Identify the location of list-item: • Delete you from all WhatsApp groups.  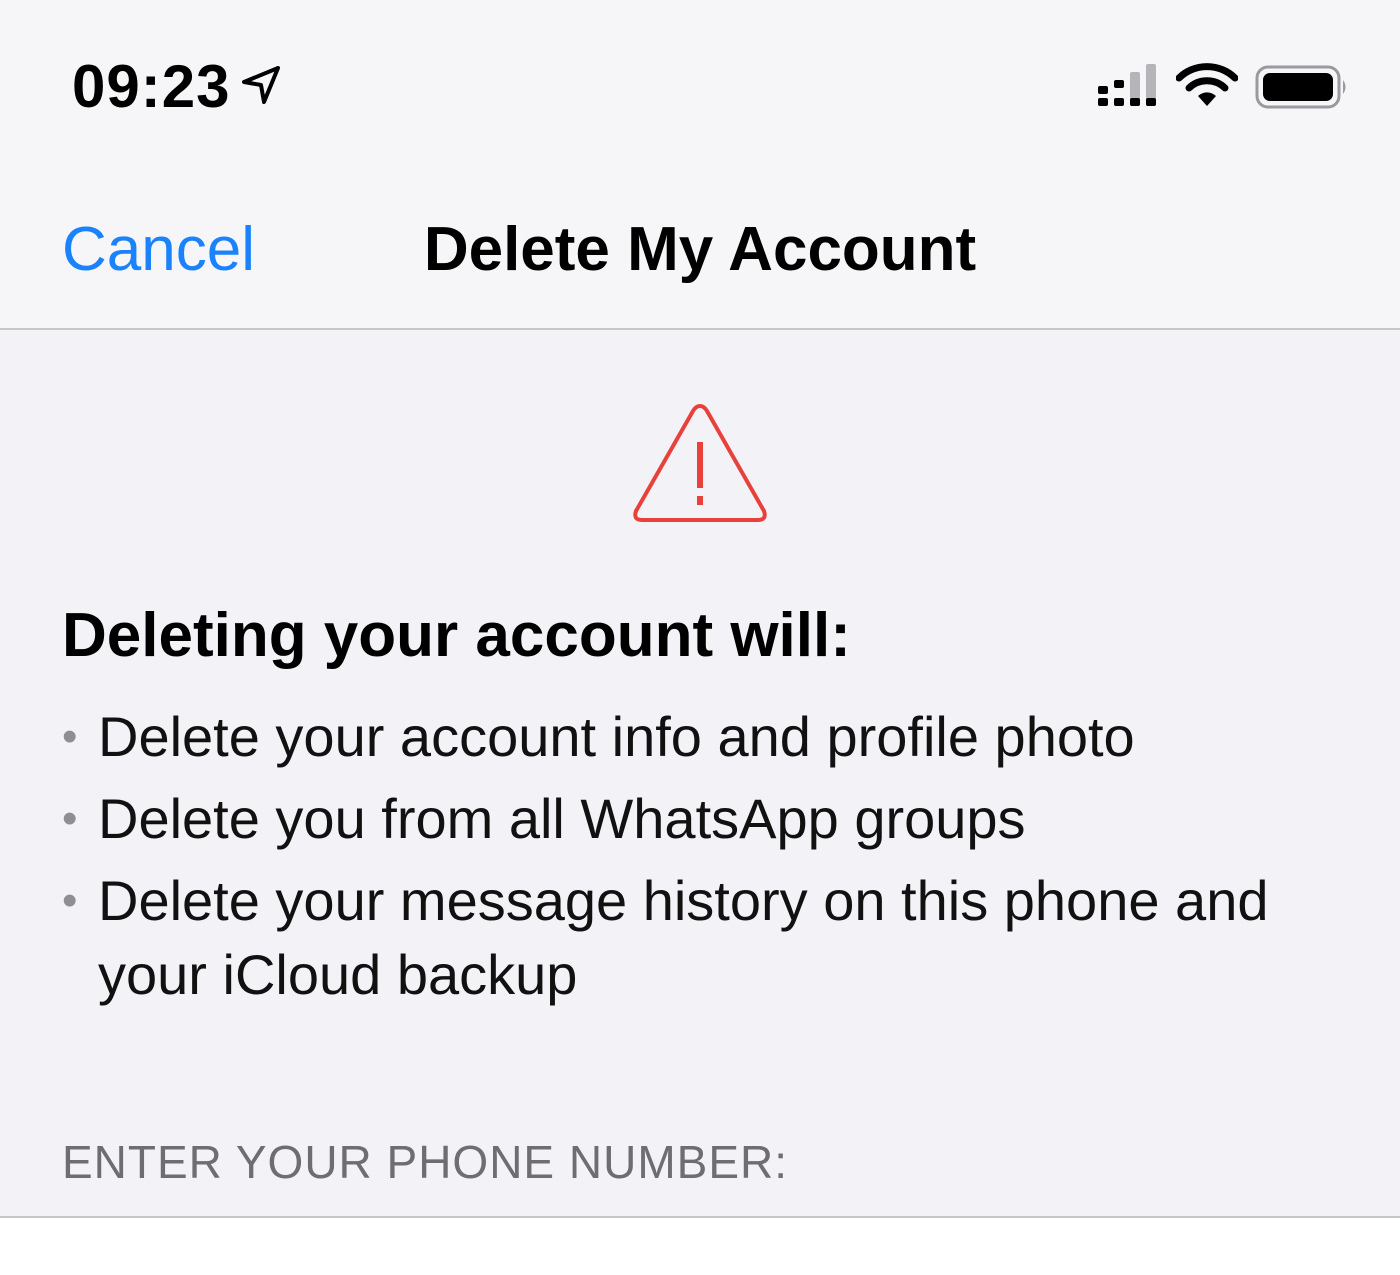
(707, 819).